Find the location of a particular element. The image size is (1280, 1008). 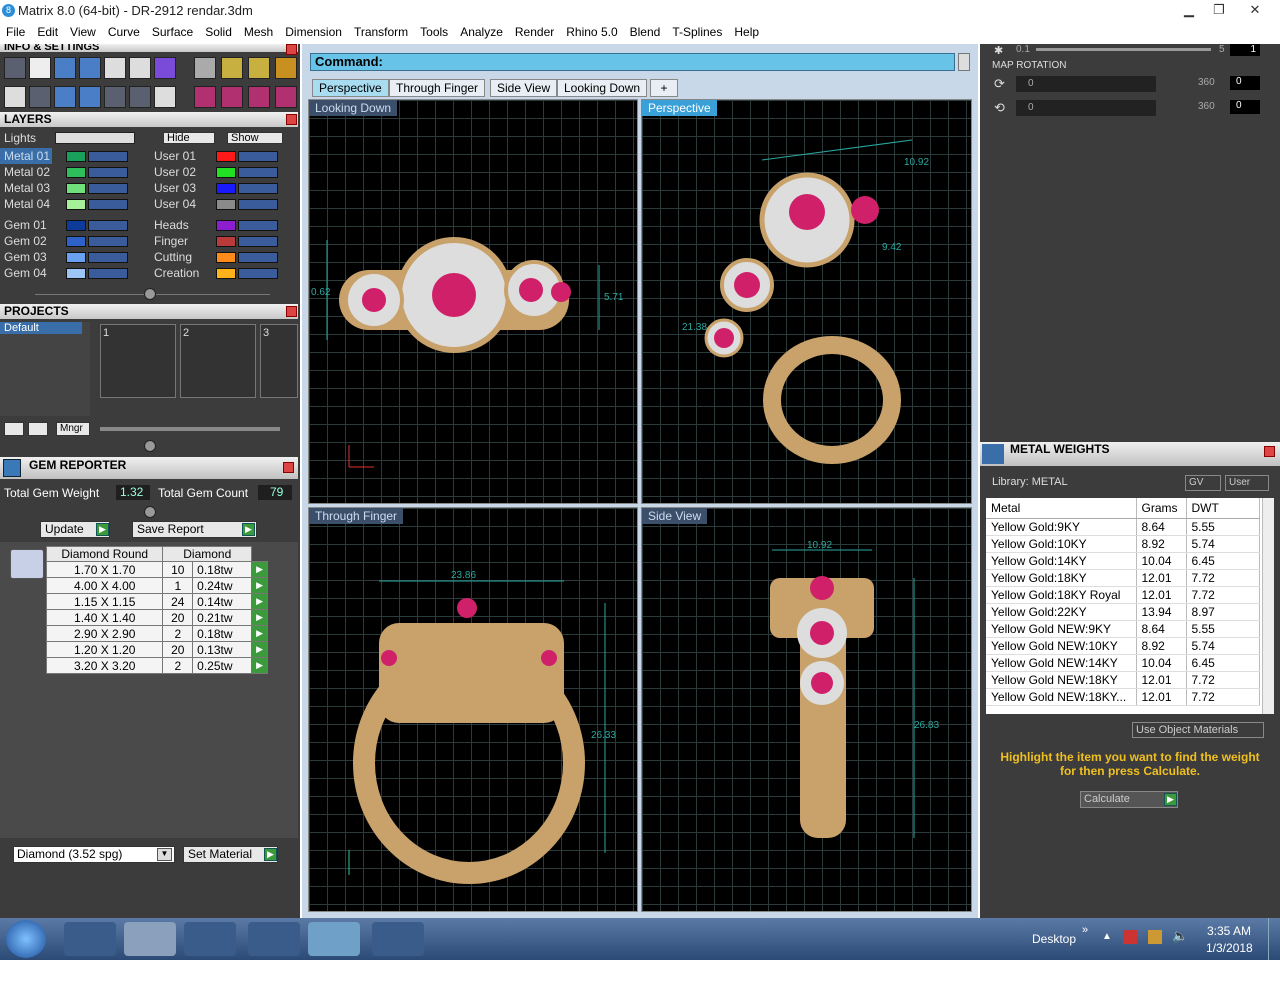

menu-solid: Solid is located at coordinates (218, 30).